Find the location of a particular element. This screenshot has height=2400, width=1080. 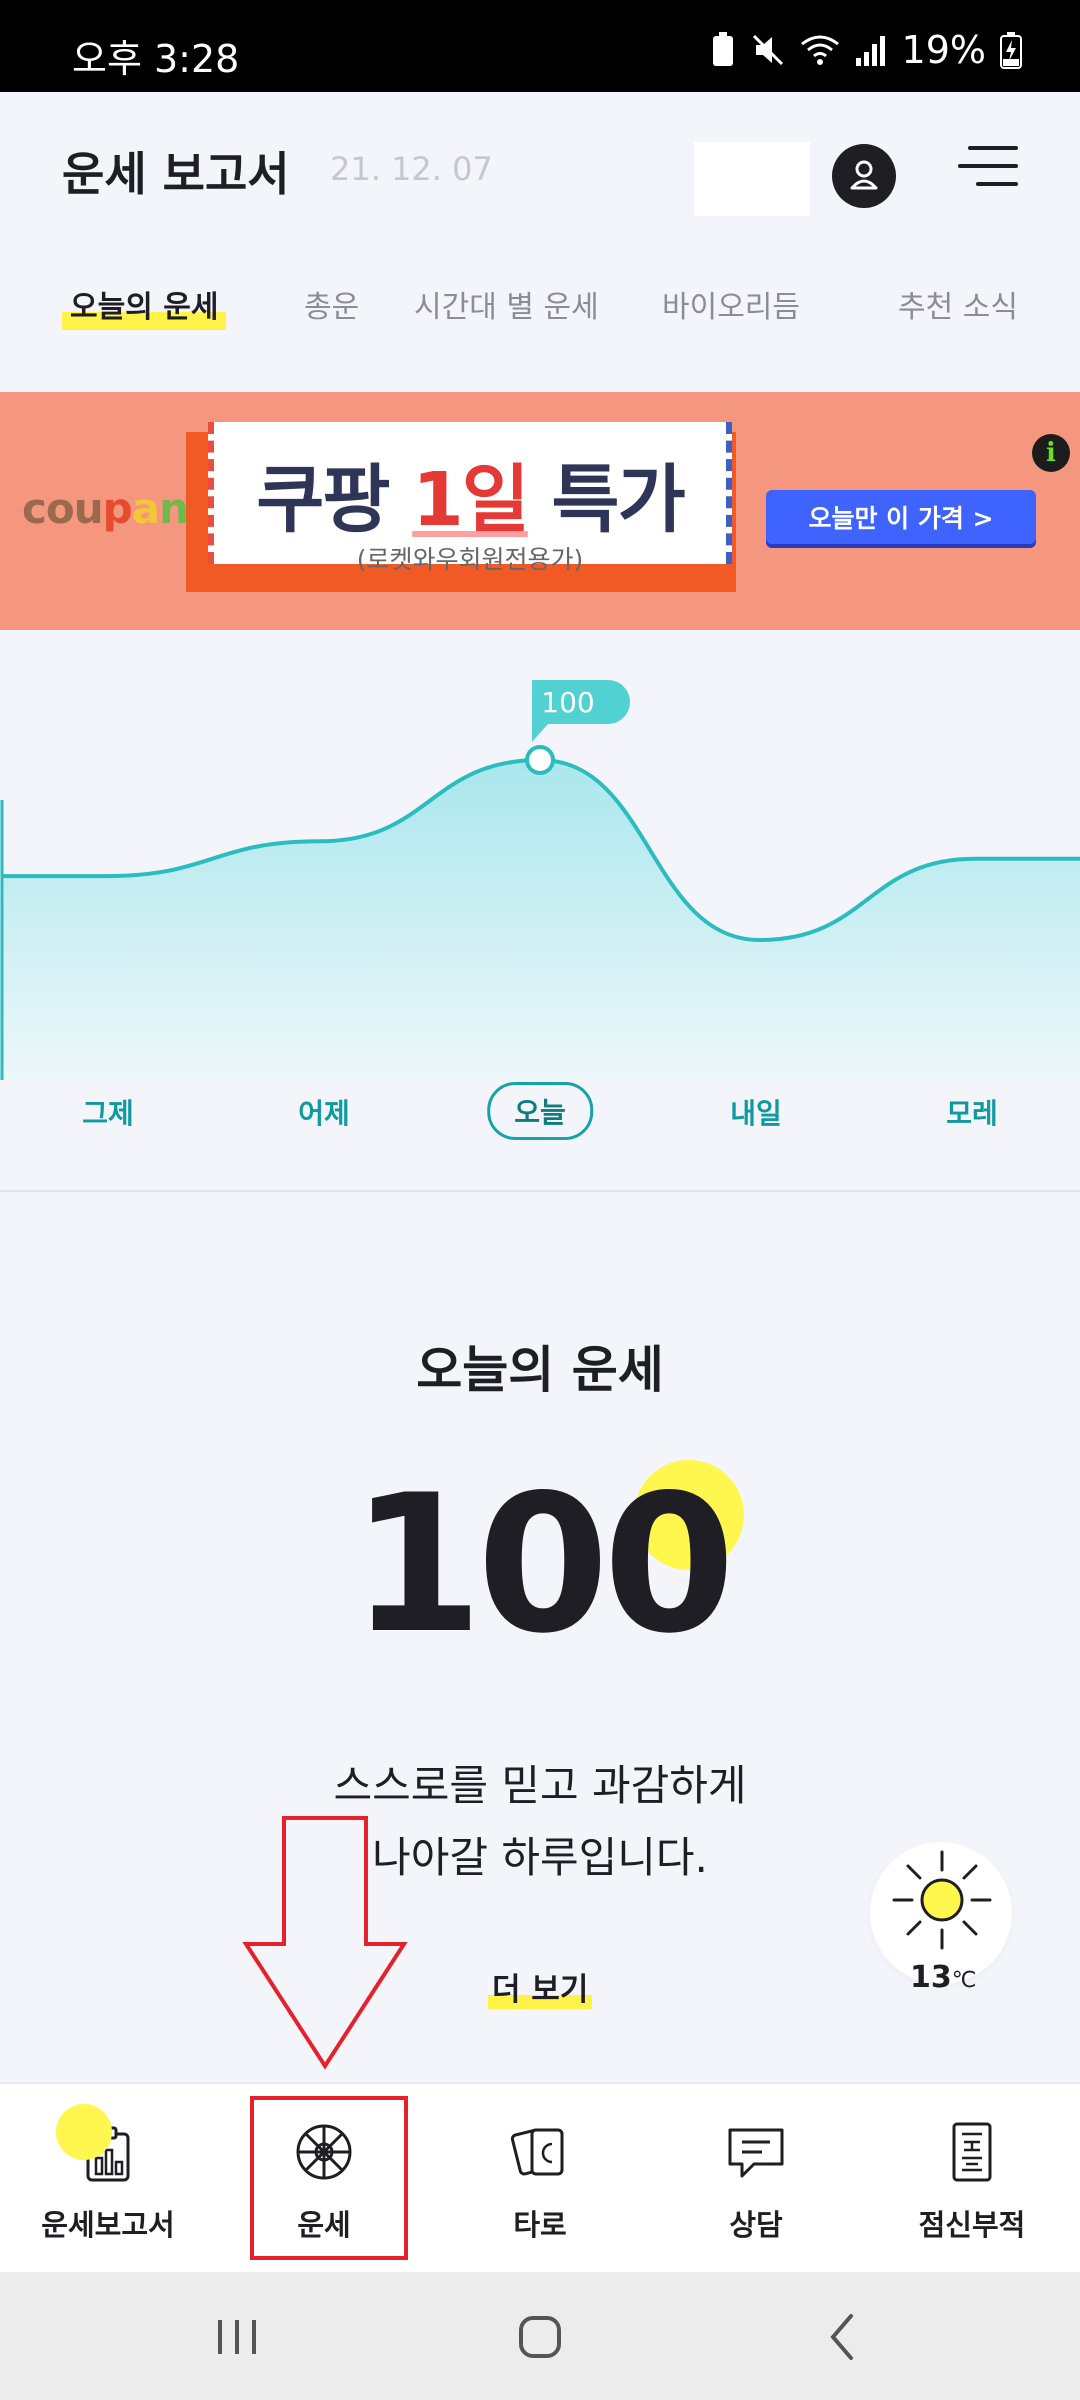

nav-tarot: 타로 is located at coordinates (540, 2179).